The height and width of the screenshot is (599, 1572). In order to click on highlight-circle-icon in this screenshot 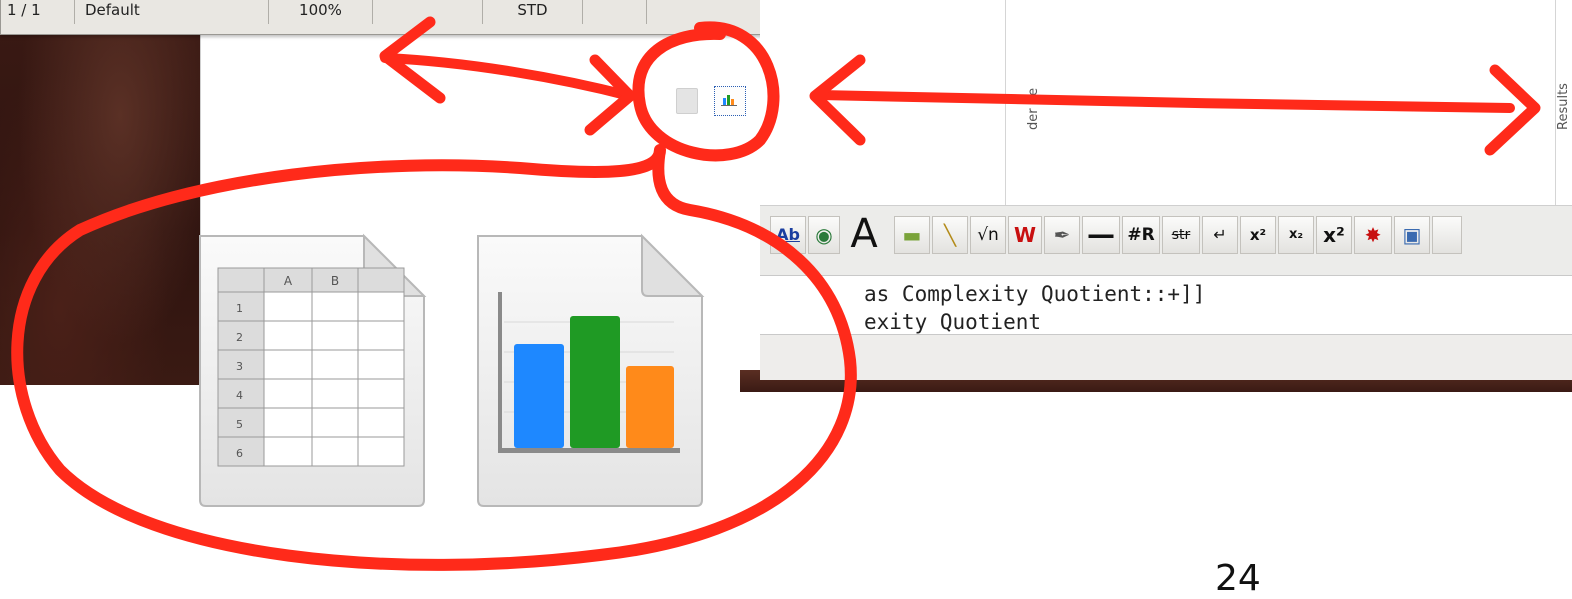, I will do `click(706, 91)`.